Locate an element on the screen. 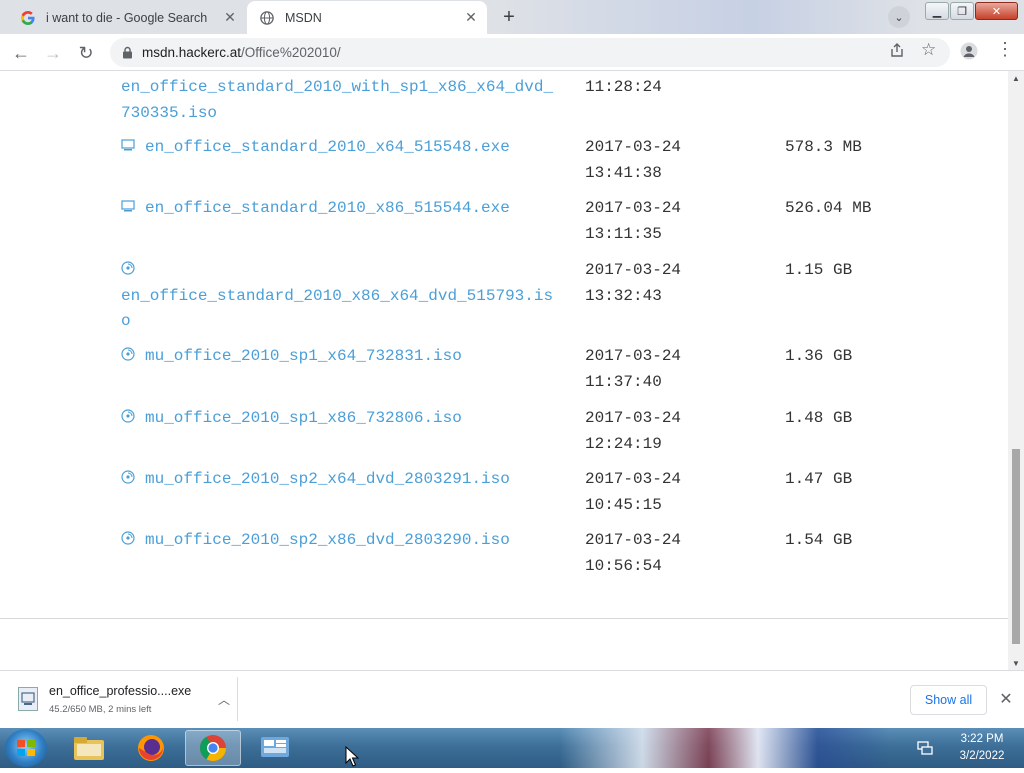  file-name: en_office_standard_2010_x86_515544.exe is located at coordinates (327, 208).